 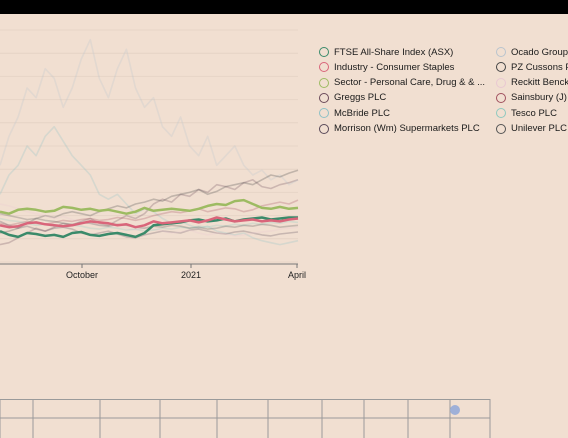 I want to click on legend-label: Ocado Group PLC, so click(x=539, y=52).